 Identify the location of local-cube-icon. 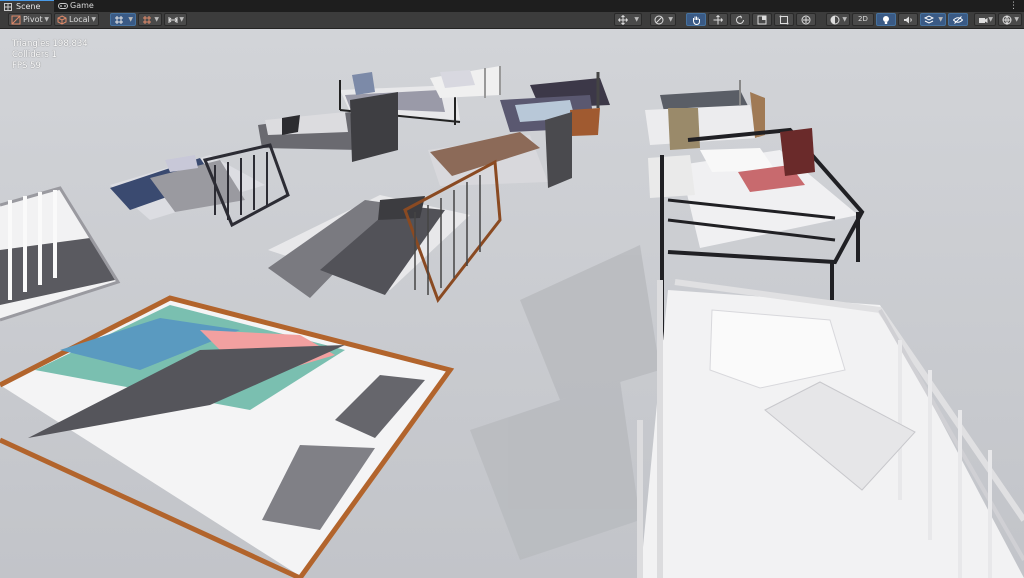
(62, 20).